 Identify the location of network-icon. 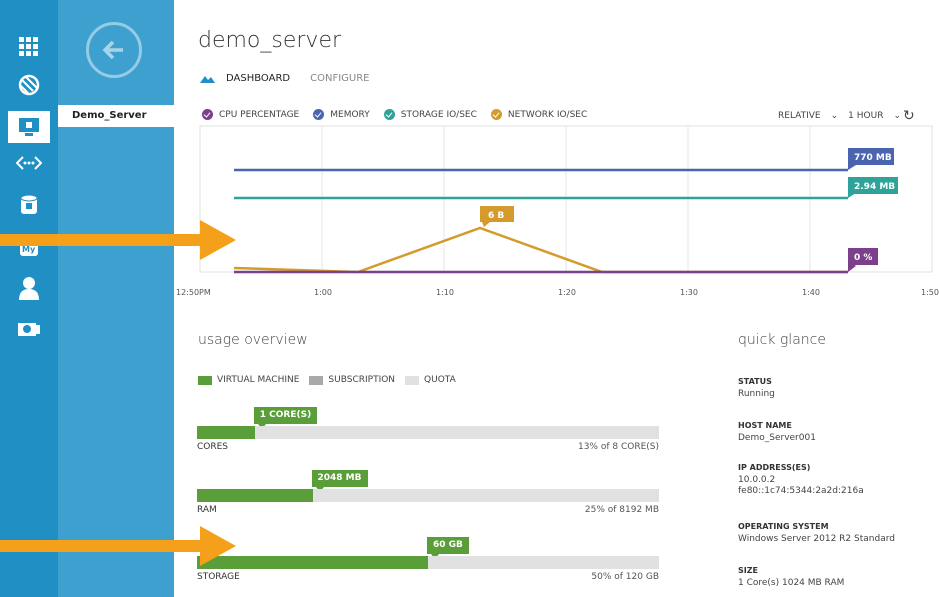
(29, 163).